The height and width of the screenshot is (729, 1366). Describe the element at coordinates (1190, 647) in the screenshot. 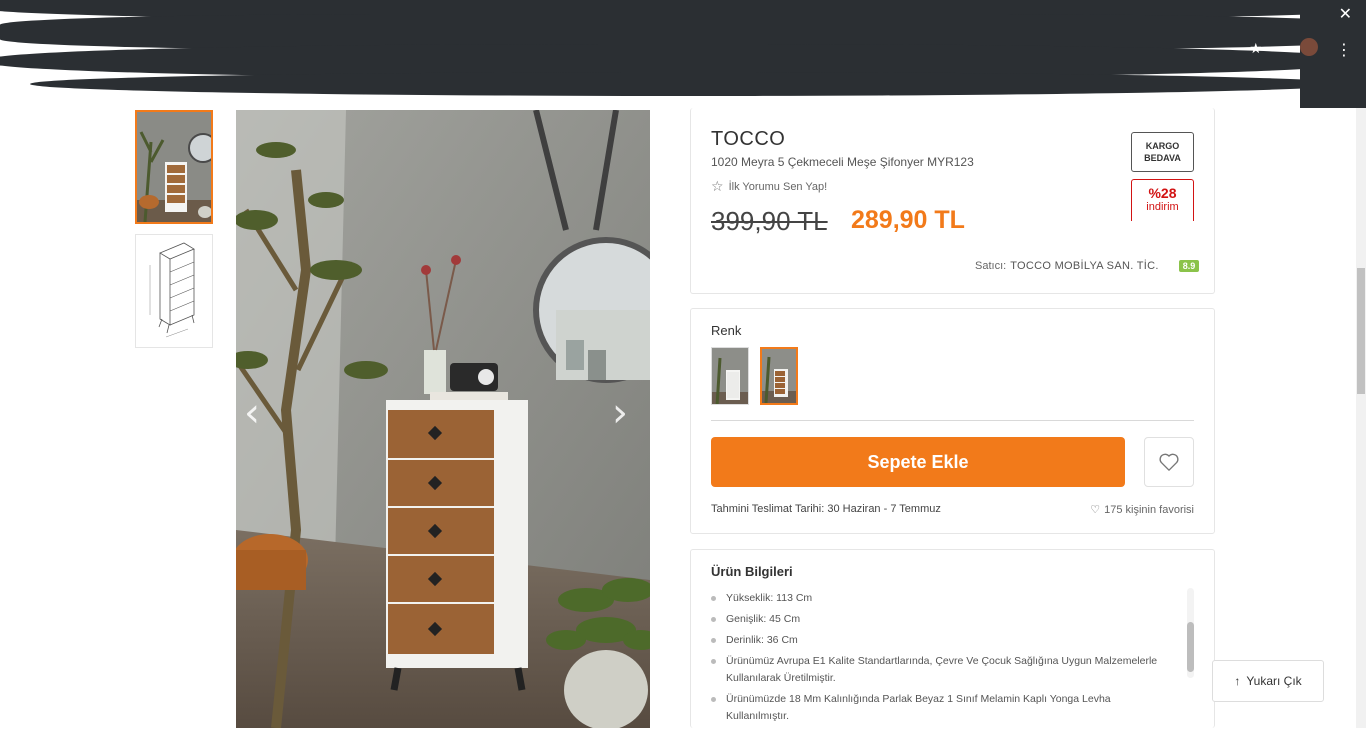

I see `info-scrollbar-thumb` at that location.